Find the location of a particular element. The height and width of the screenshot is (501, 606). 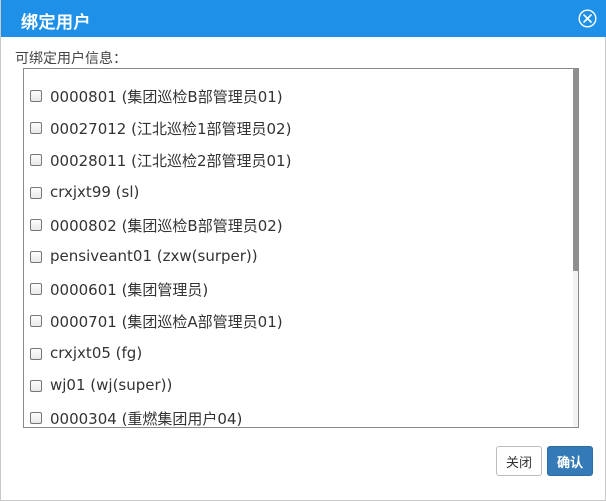

user-list-item: 0000601 (集团管理员) is located at coordinates (294, 290).